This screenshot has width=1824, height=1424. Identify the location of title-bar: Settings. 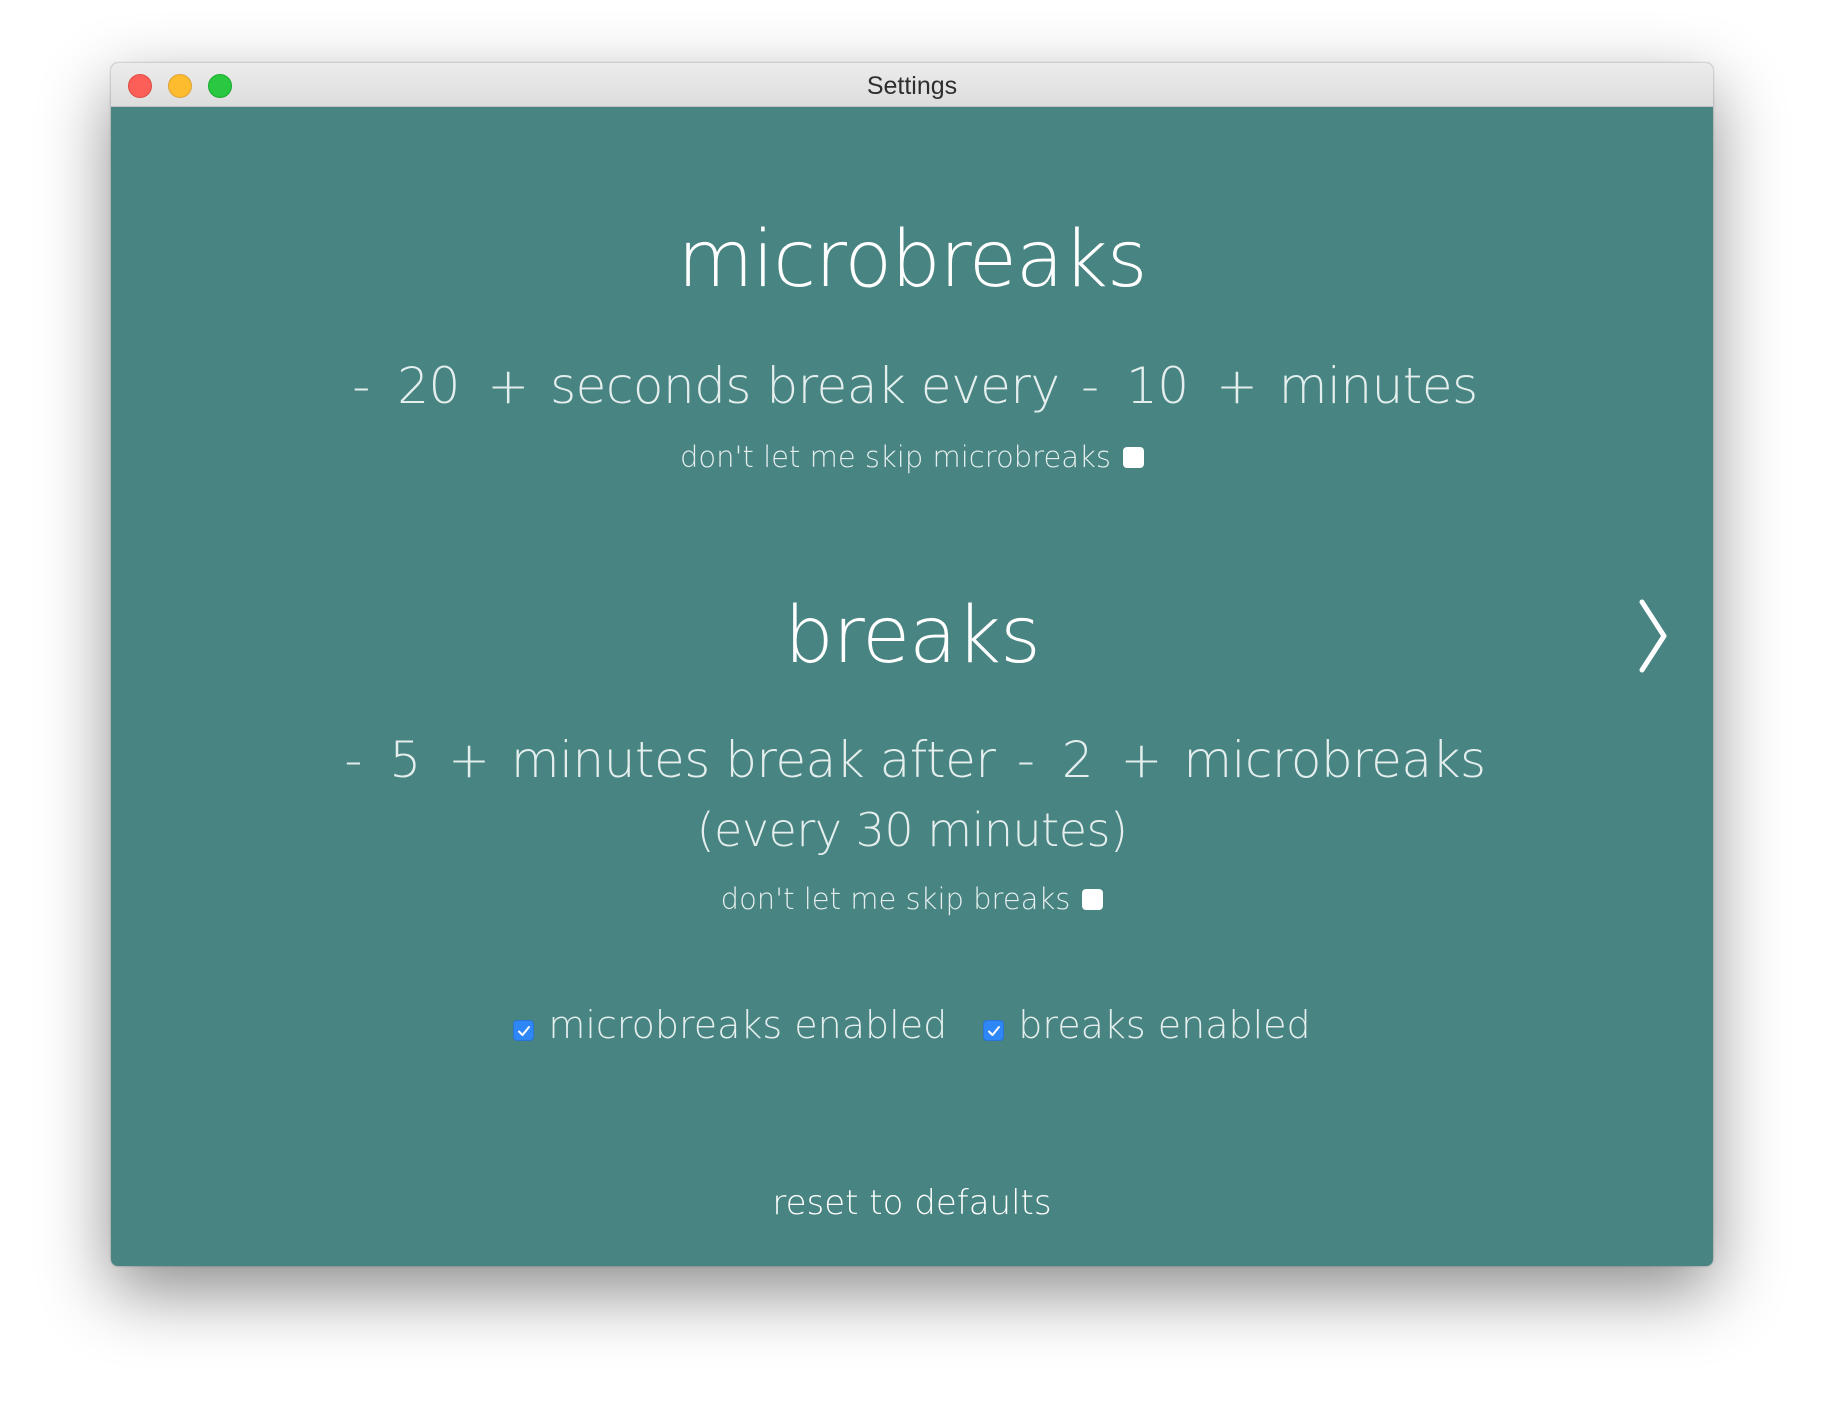
(912, 85).